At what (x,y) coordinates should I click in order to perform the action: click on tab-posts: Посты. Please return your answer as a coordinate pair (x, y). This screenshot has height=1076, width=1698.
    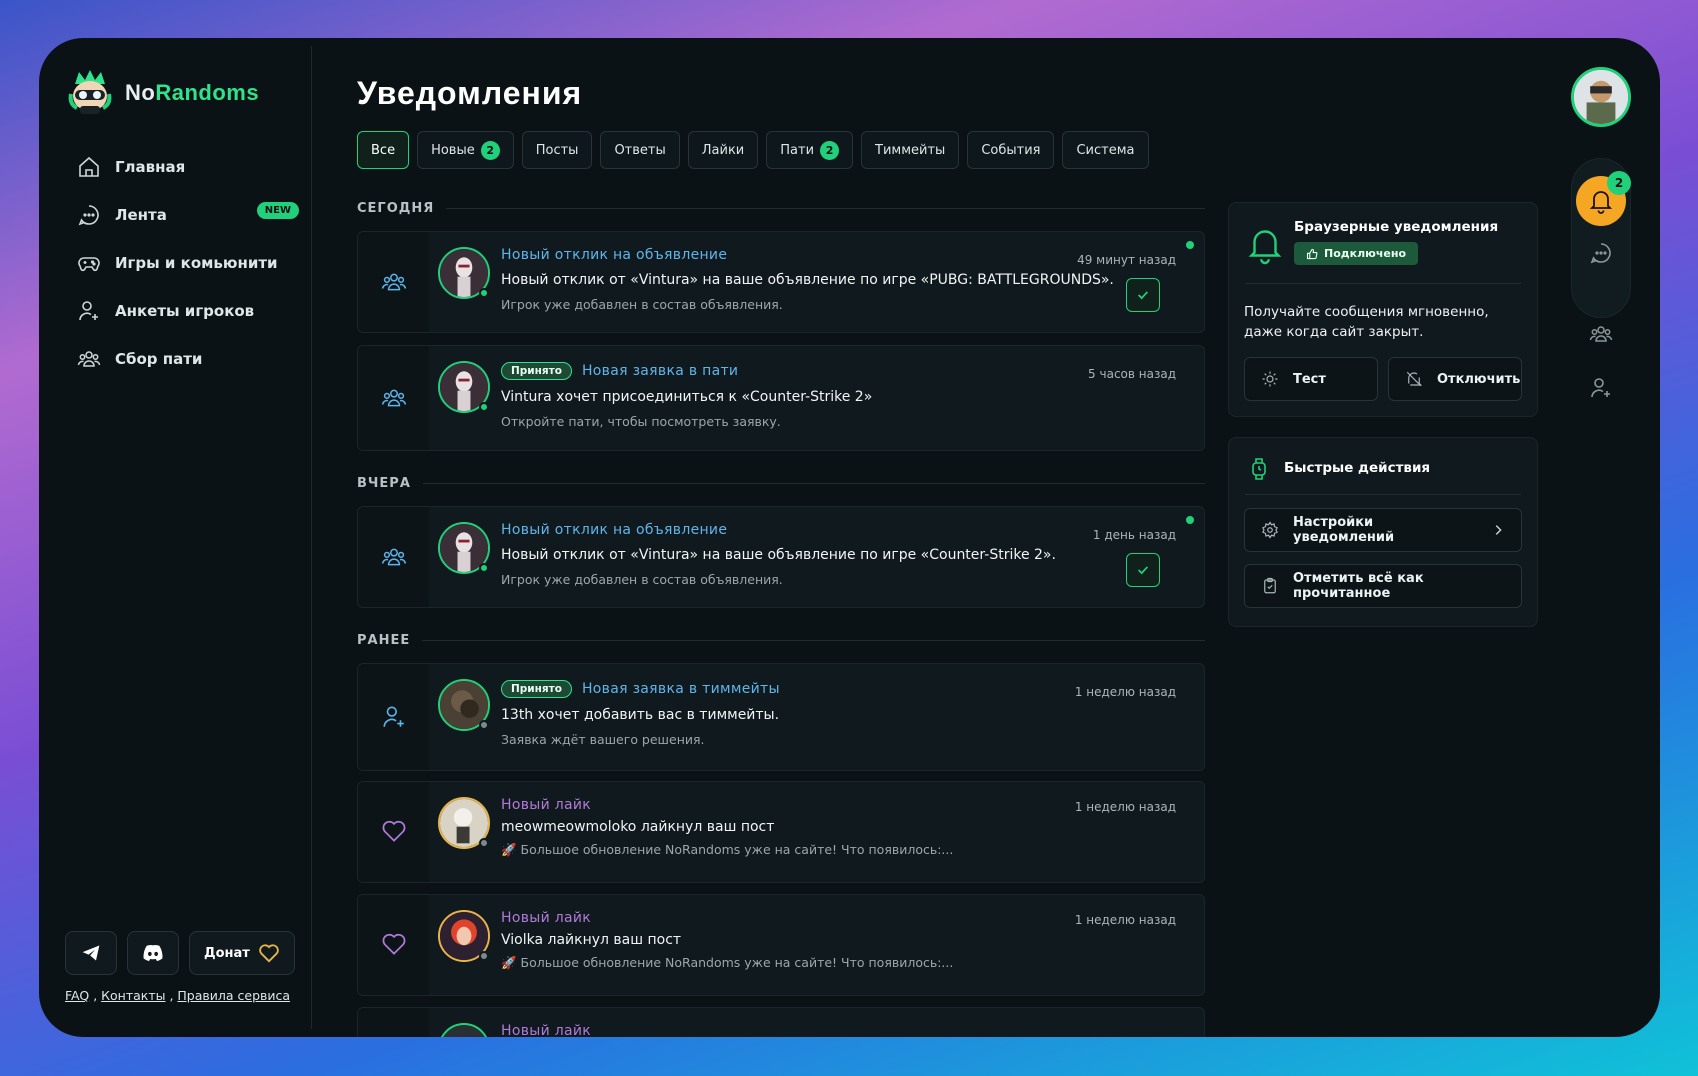
    Looking at the image, I should click on (557, 150).